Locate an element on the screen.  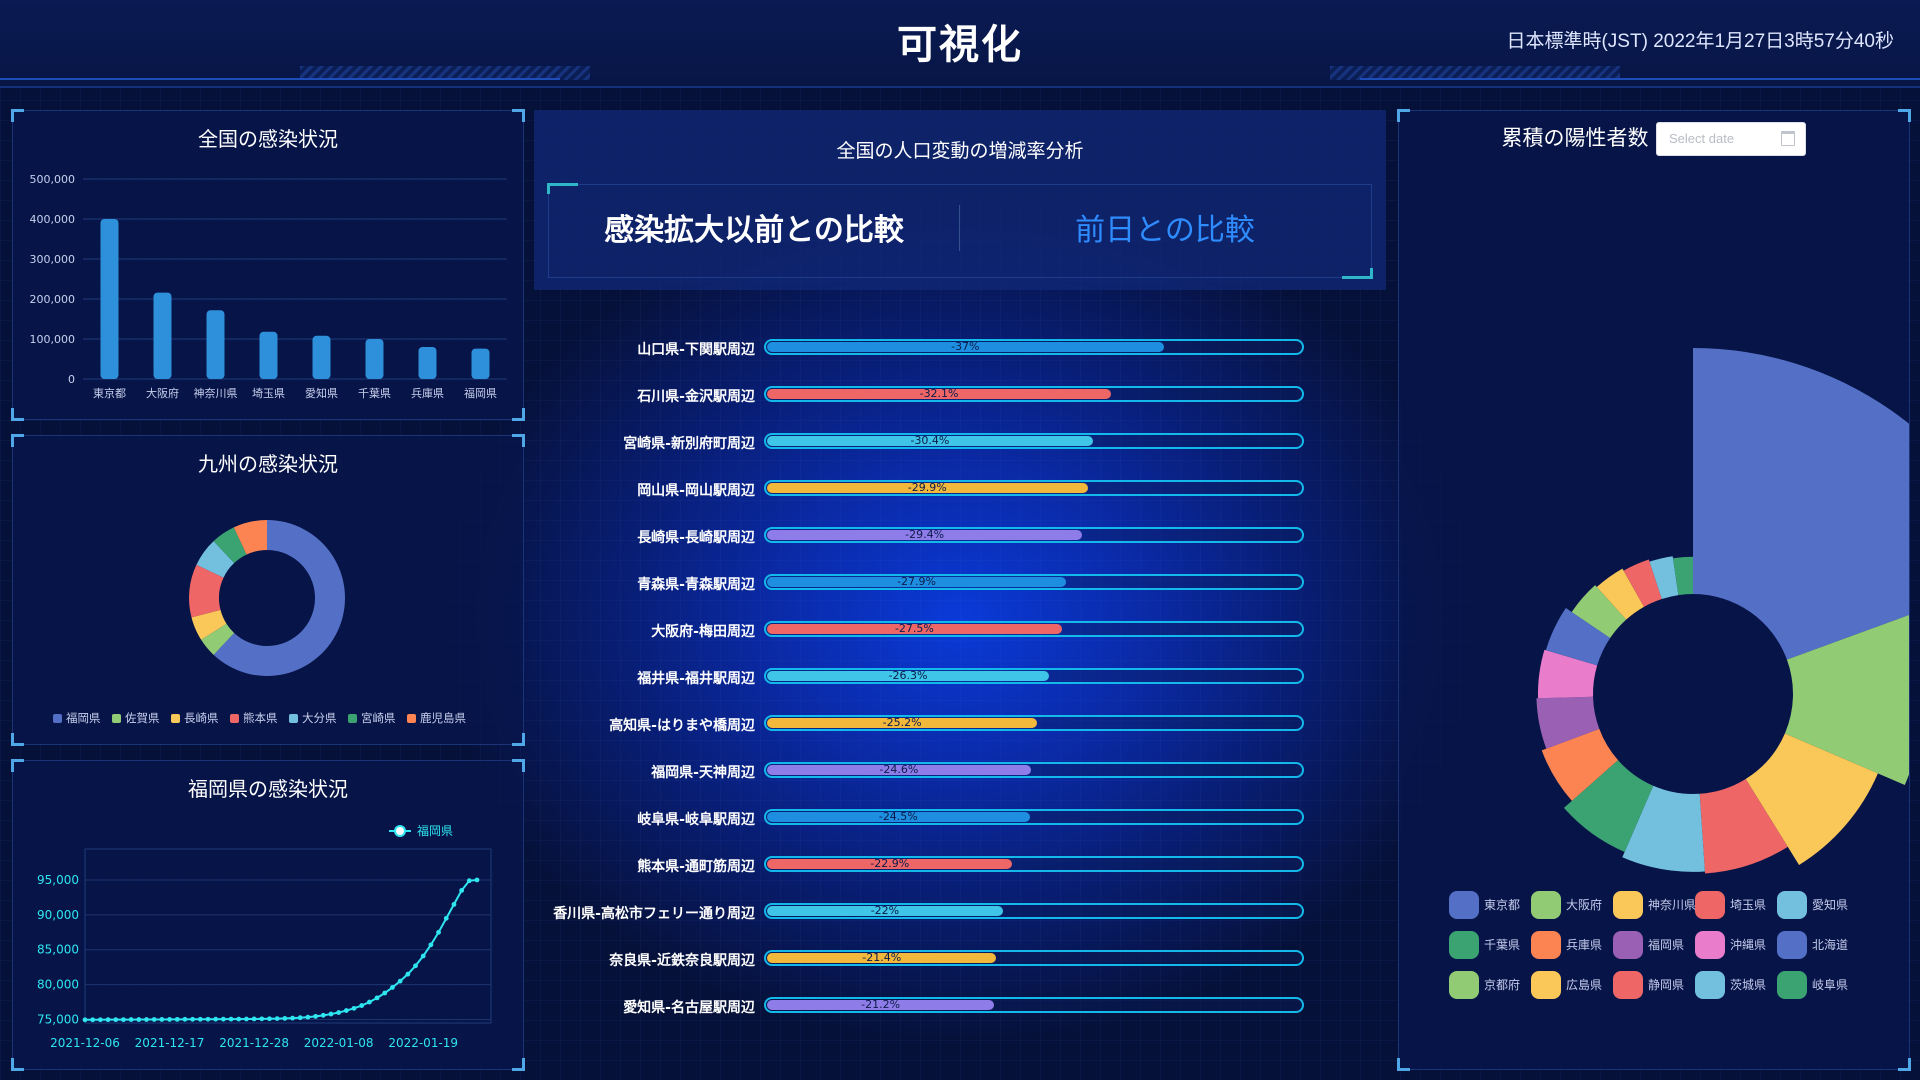
population-row: 石川県-金沢駅周辺 -32.1% is located at coordinates (922, 395).